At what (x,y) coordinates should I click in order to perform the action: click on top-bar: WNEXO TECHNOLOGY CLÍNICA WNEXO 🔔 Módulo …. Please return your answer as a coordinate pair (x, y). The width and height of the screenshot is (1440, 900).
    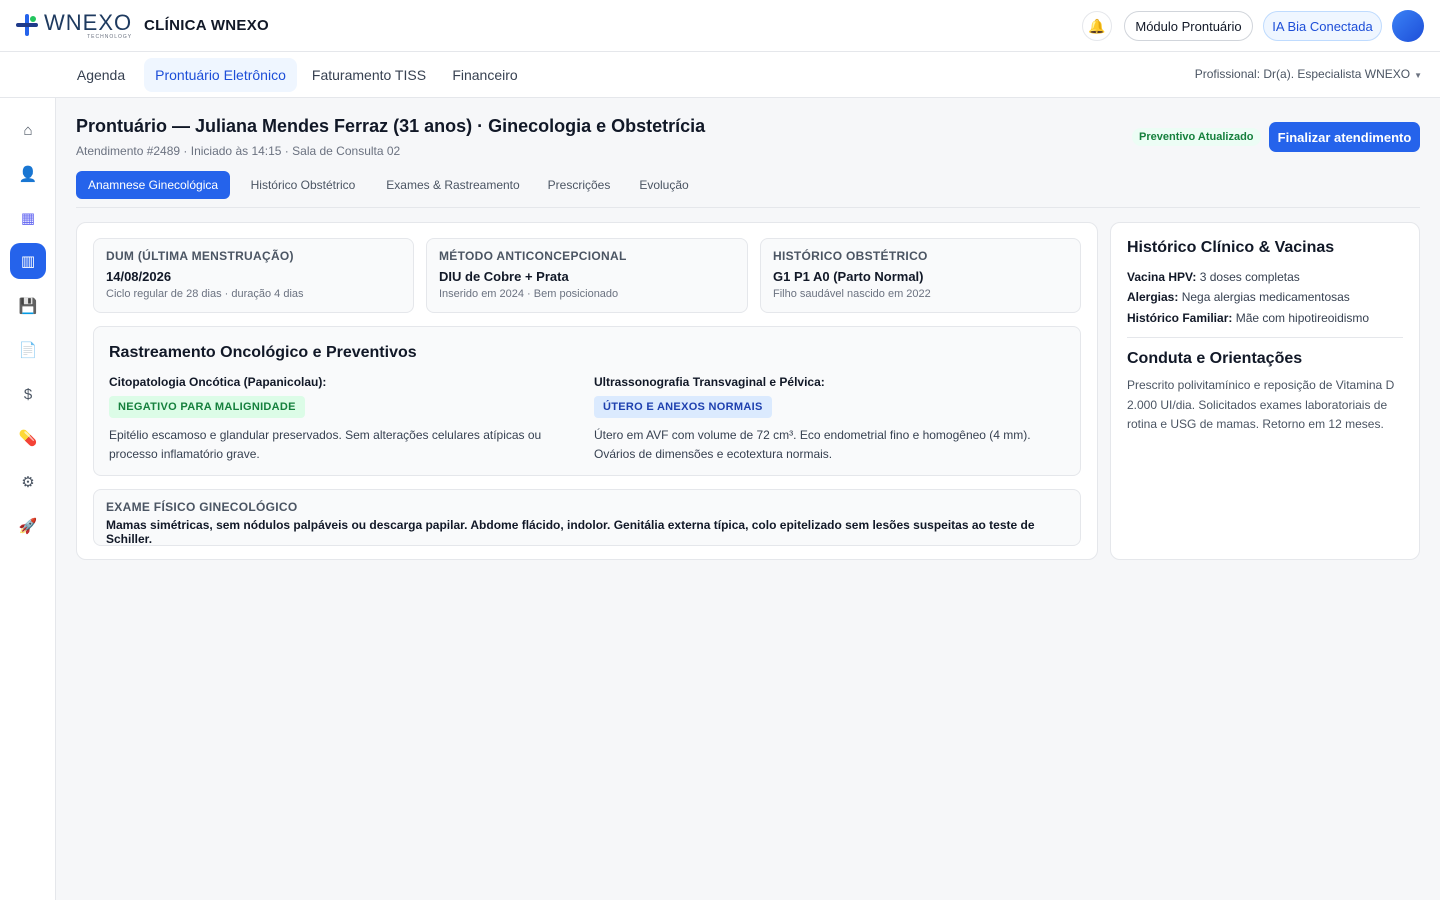
    Looking at the image, I should click on (720, 26).